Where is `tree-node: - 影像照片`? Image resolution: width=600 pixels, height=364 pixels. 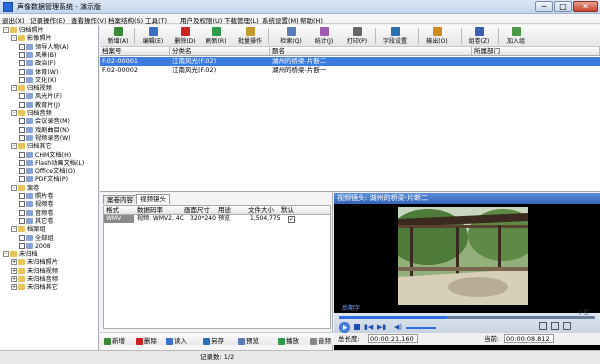
tree-node: - 影像照片 is located at coordinates (31, 39).